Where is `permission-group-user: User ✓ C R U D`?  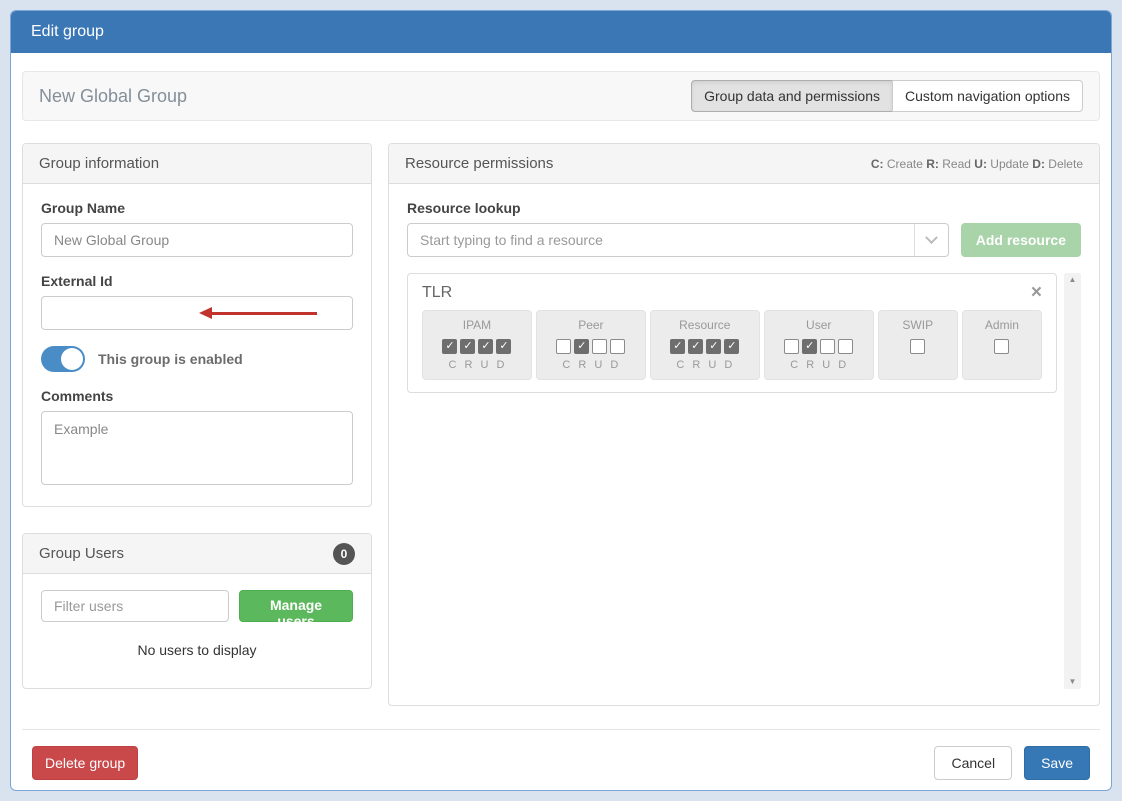
permission-group-user: User ✓ C R U D is located at coordinates (818, 345).